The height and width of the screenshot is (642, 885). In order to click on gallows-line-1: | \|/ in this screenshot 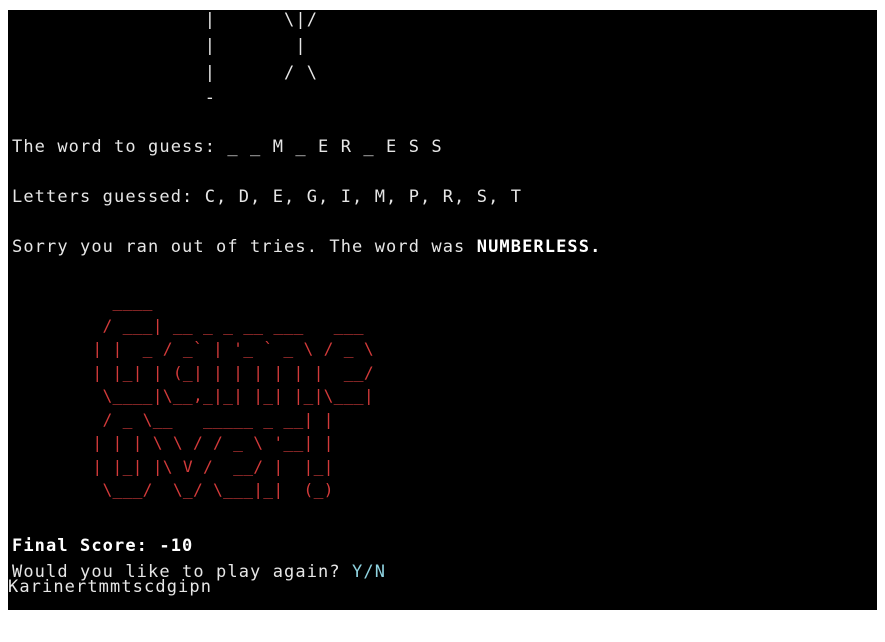, I will do `click(165, 20)`.